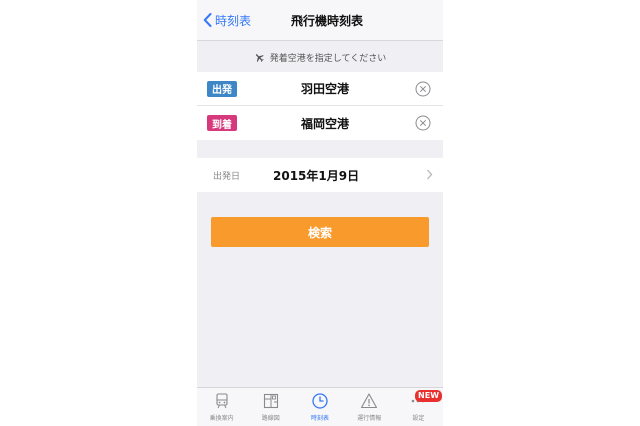 Image resolution: width=640 pixels, height=426 pixels. Describe the element at coordinates (320, 401) in the screenshot. I see `clock-icon` at that location.